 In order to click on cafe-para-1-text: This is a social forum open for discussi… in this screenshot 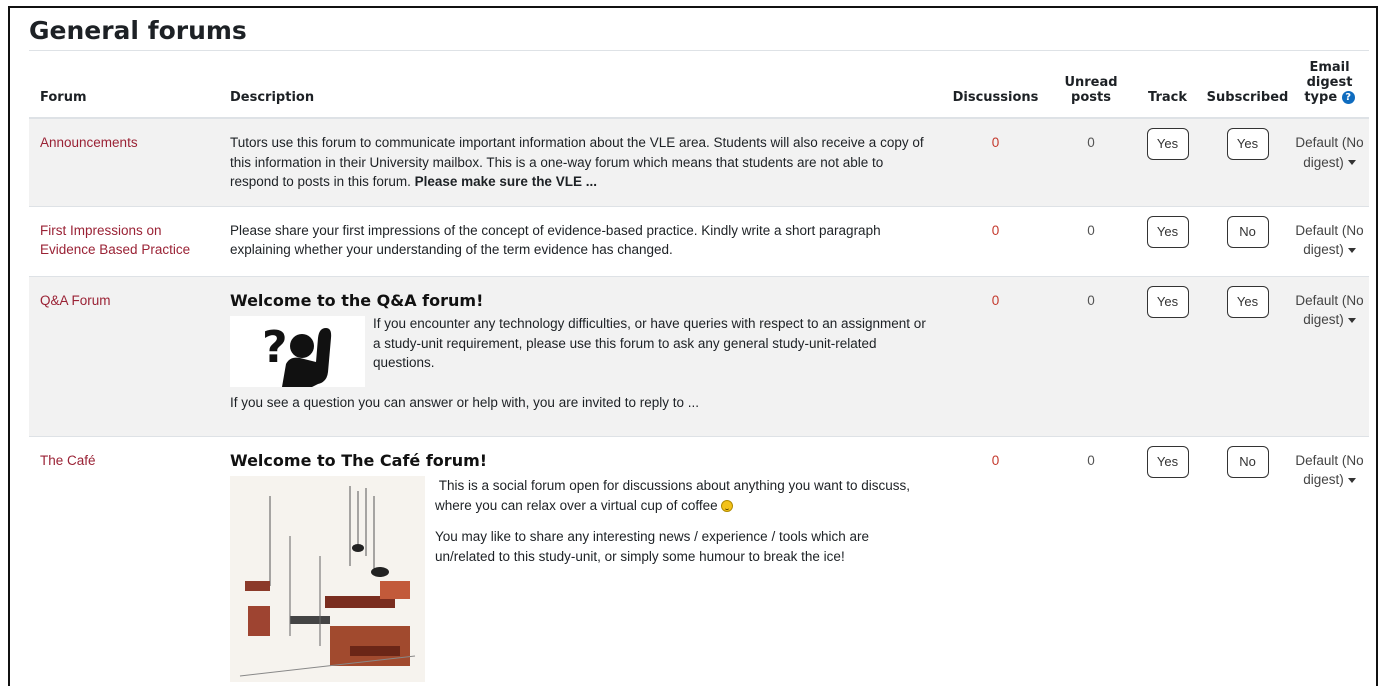, I will do `click(673, 495)`.